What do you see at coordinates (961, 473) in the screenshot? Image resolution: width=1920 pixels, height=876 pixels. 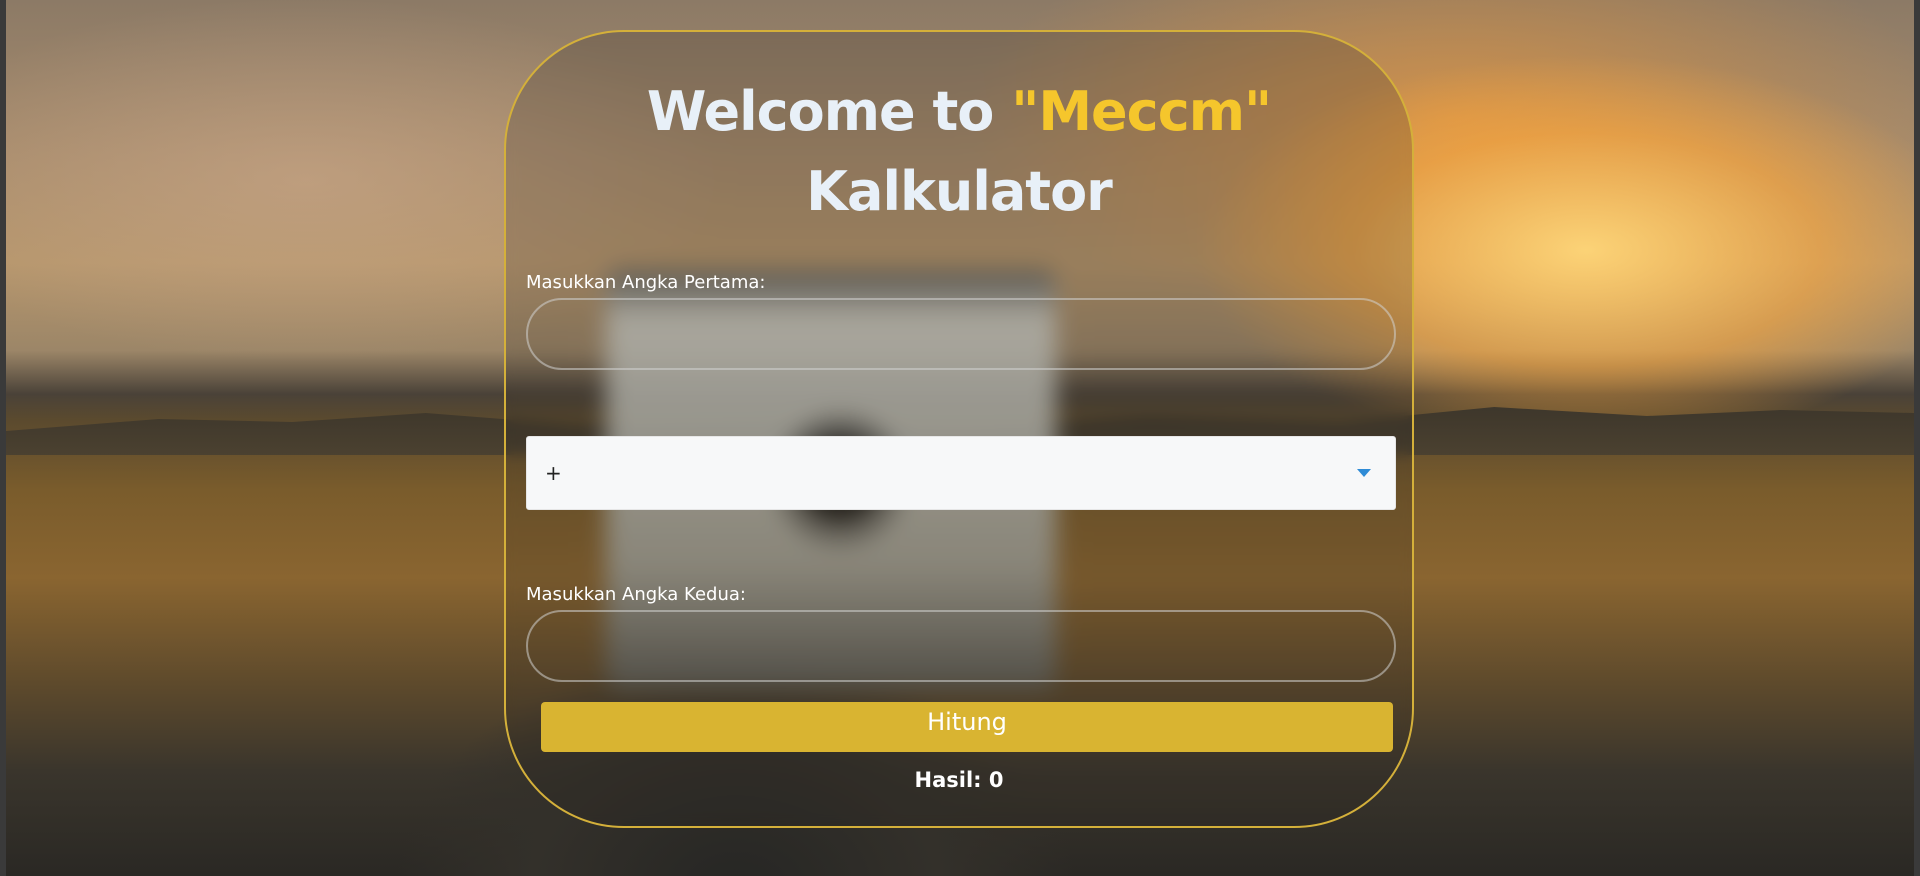 I see `operator-select: +` at bounding box center [961, 473].